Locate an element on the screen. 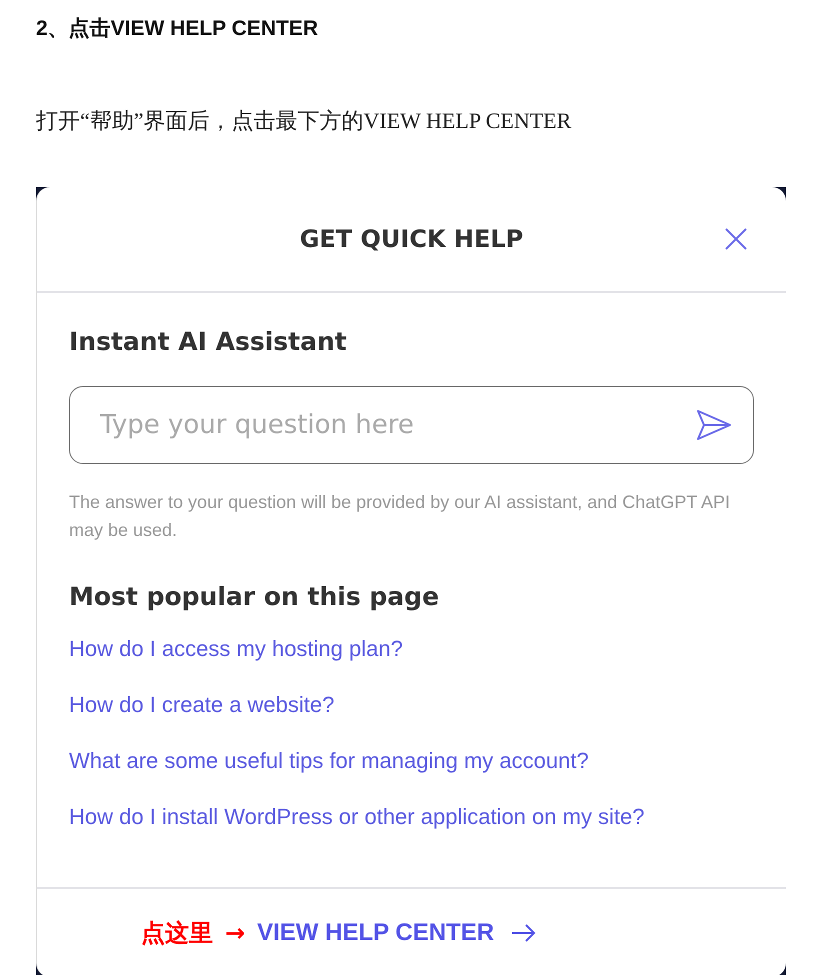  help-link: How do I access my hosting plan? is located at coordinates (236, 649).